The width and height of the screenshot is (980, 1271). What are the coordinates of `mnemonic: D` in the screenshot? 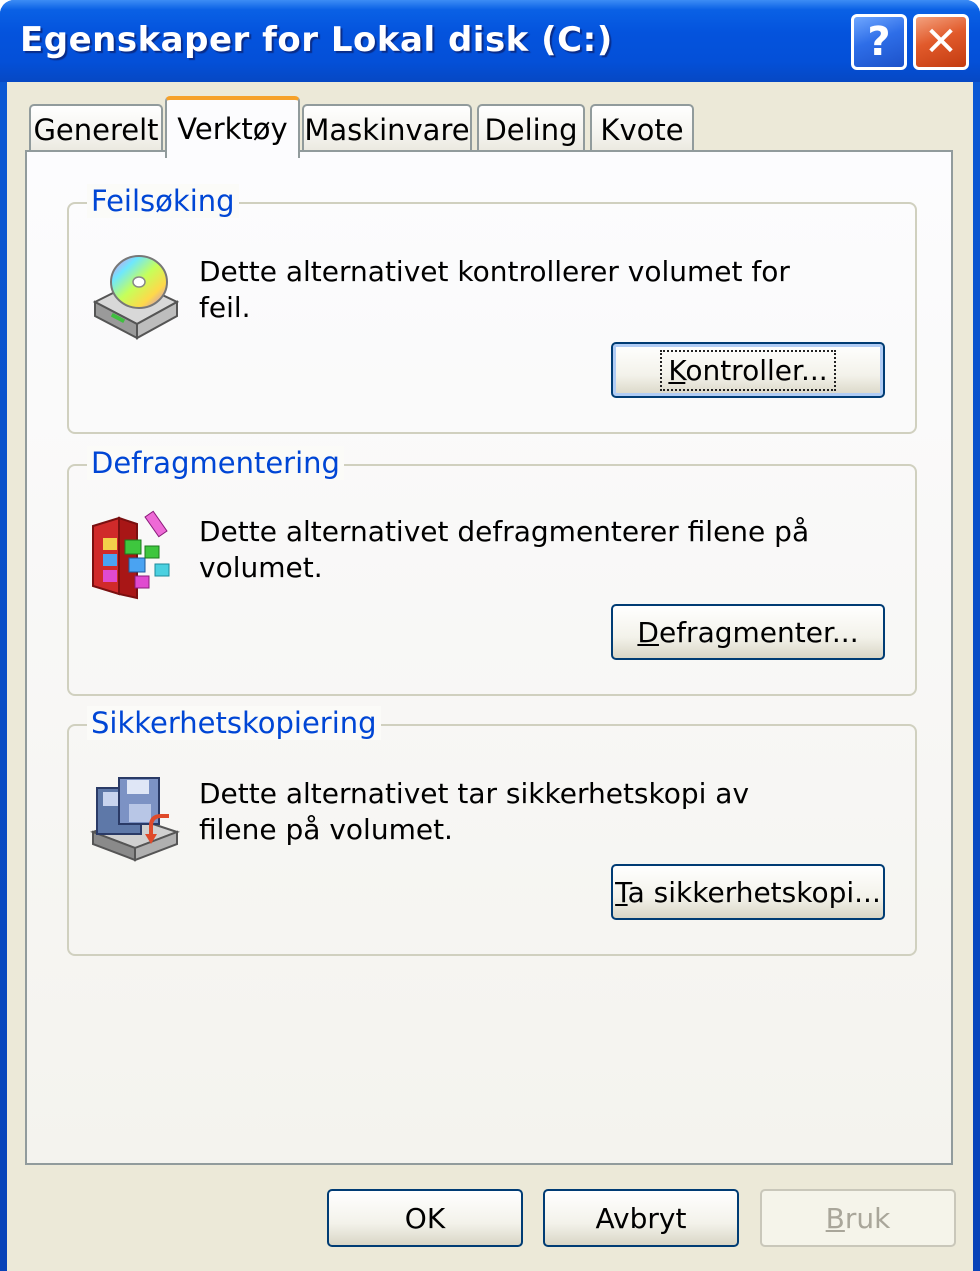 It's located at (648, 632).